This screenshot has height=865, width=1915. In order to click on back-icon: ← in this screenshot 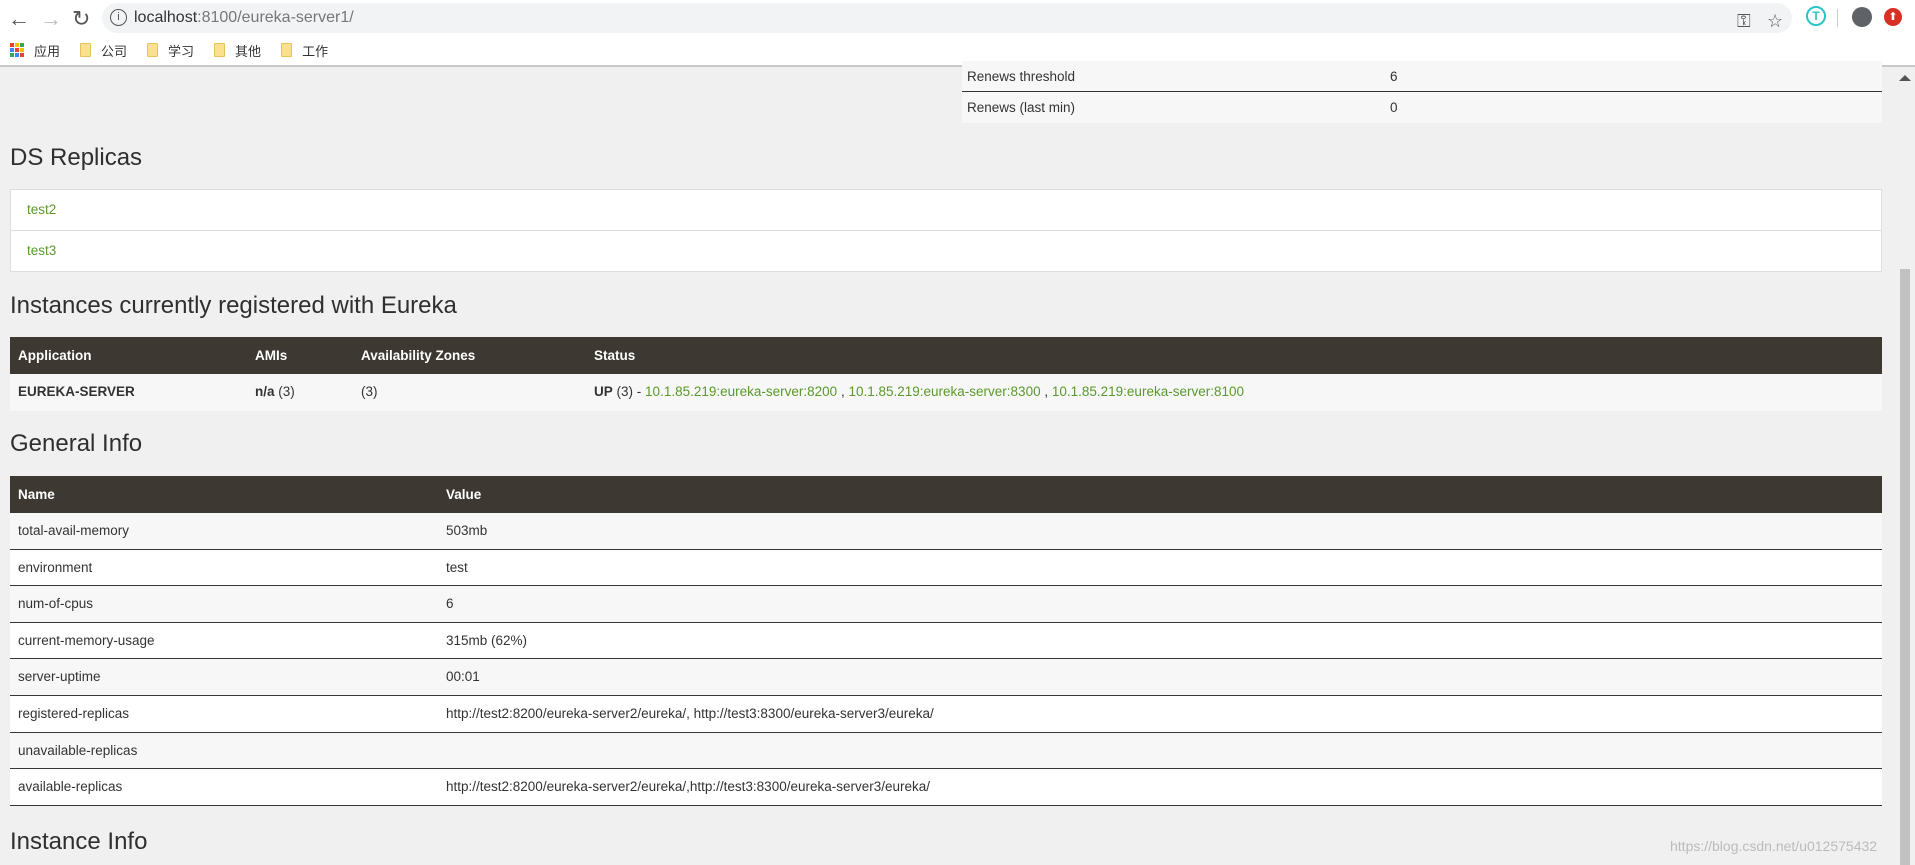, I will do `click(19, 19)`.